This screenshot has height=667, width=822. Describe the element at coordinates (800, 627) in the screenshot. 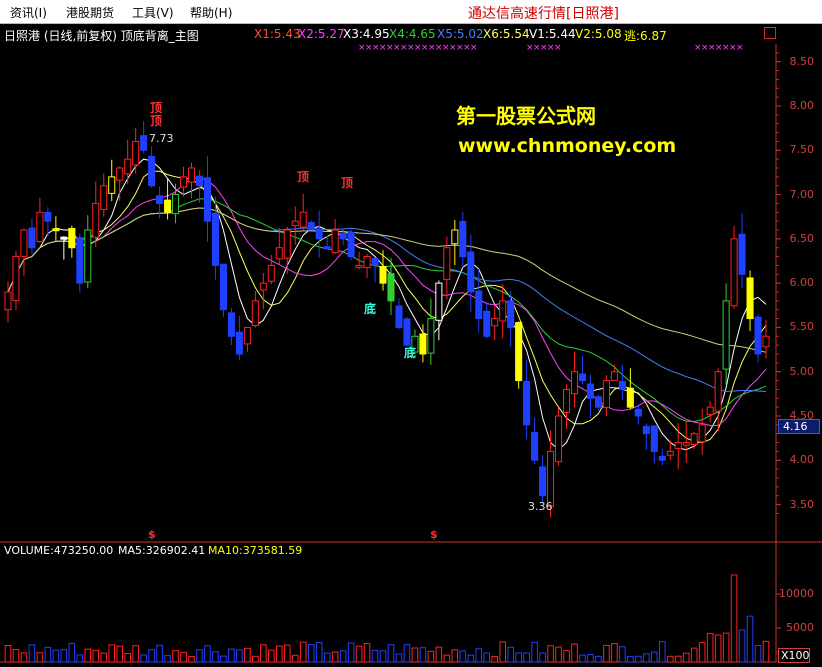

I see `volume-tick-label: 5000` at that location.